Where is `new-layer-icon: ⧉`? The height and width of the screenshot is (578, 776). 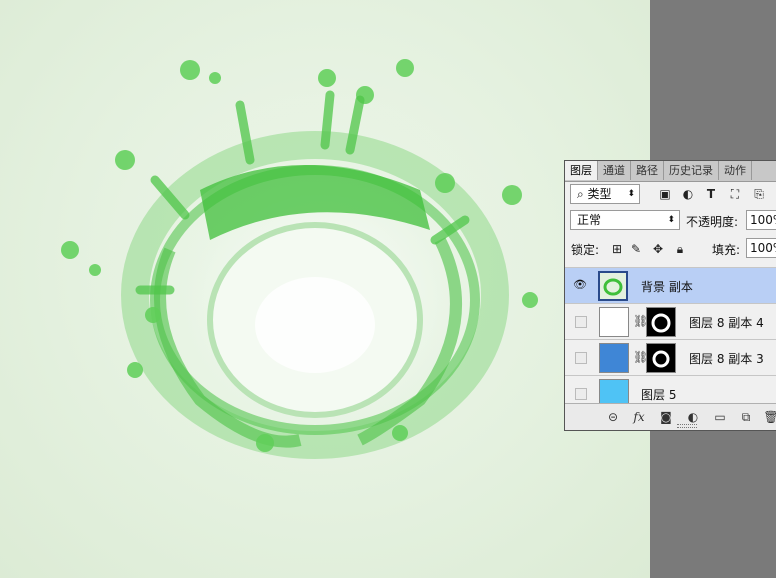 new-layer-icon: ⧉ is located at coordinates (746, 417).